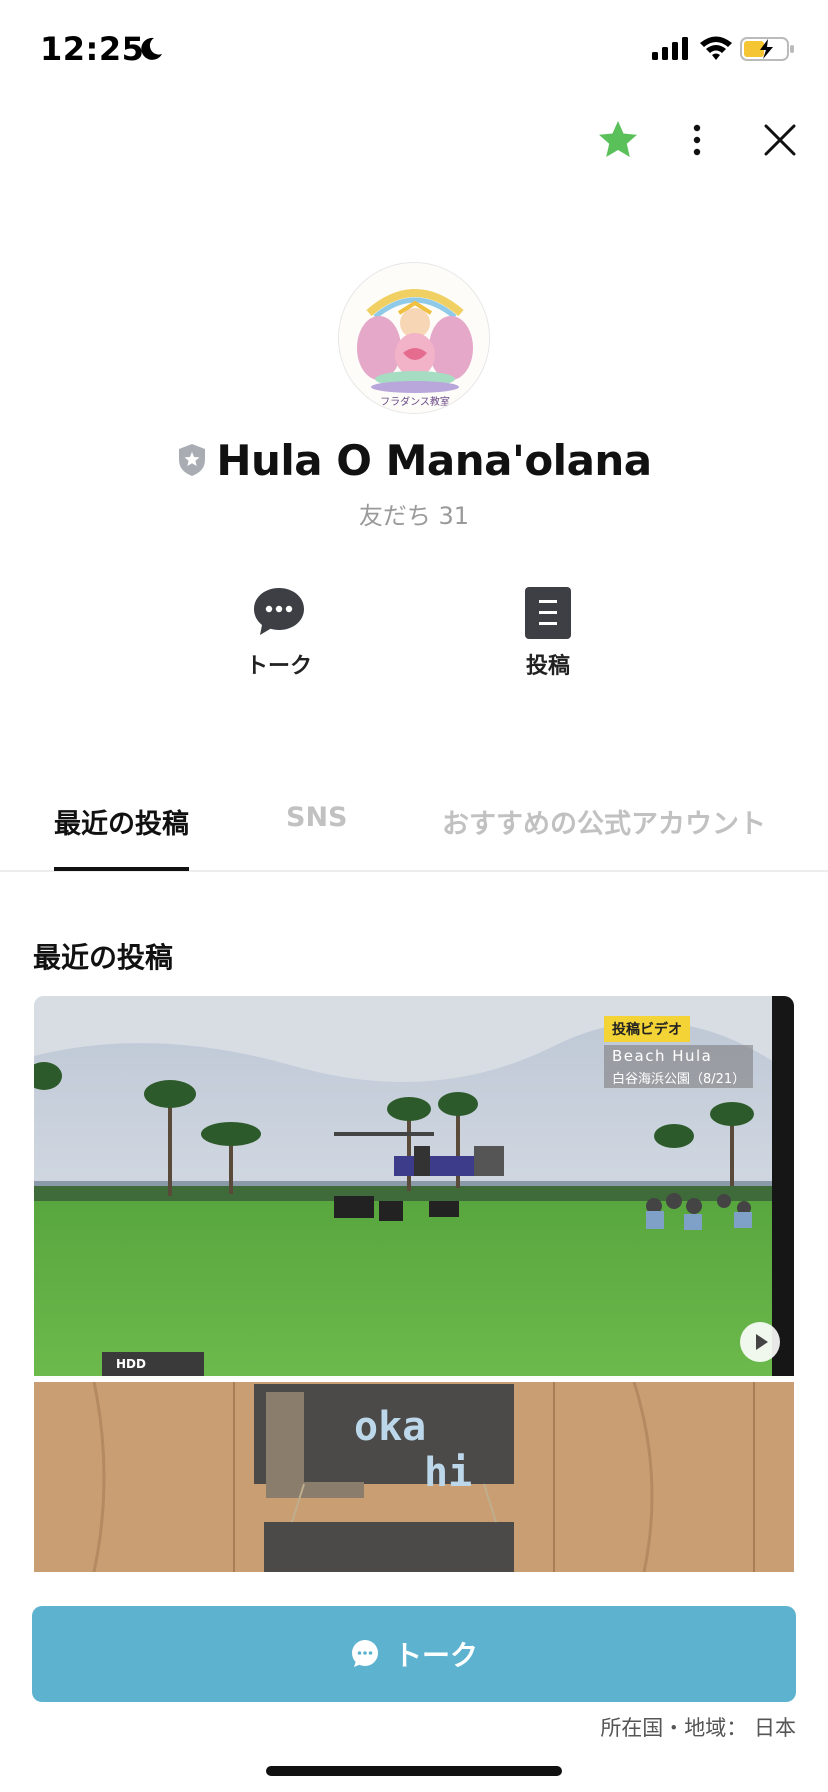  What do you see at coordinates (670, 48) in the screenshot?
I see `signal-icon` at bounding box center [670, 48].